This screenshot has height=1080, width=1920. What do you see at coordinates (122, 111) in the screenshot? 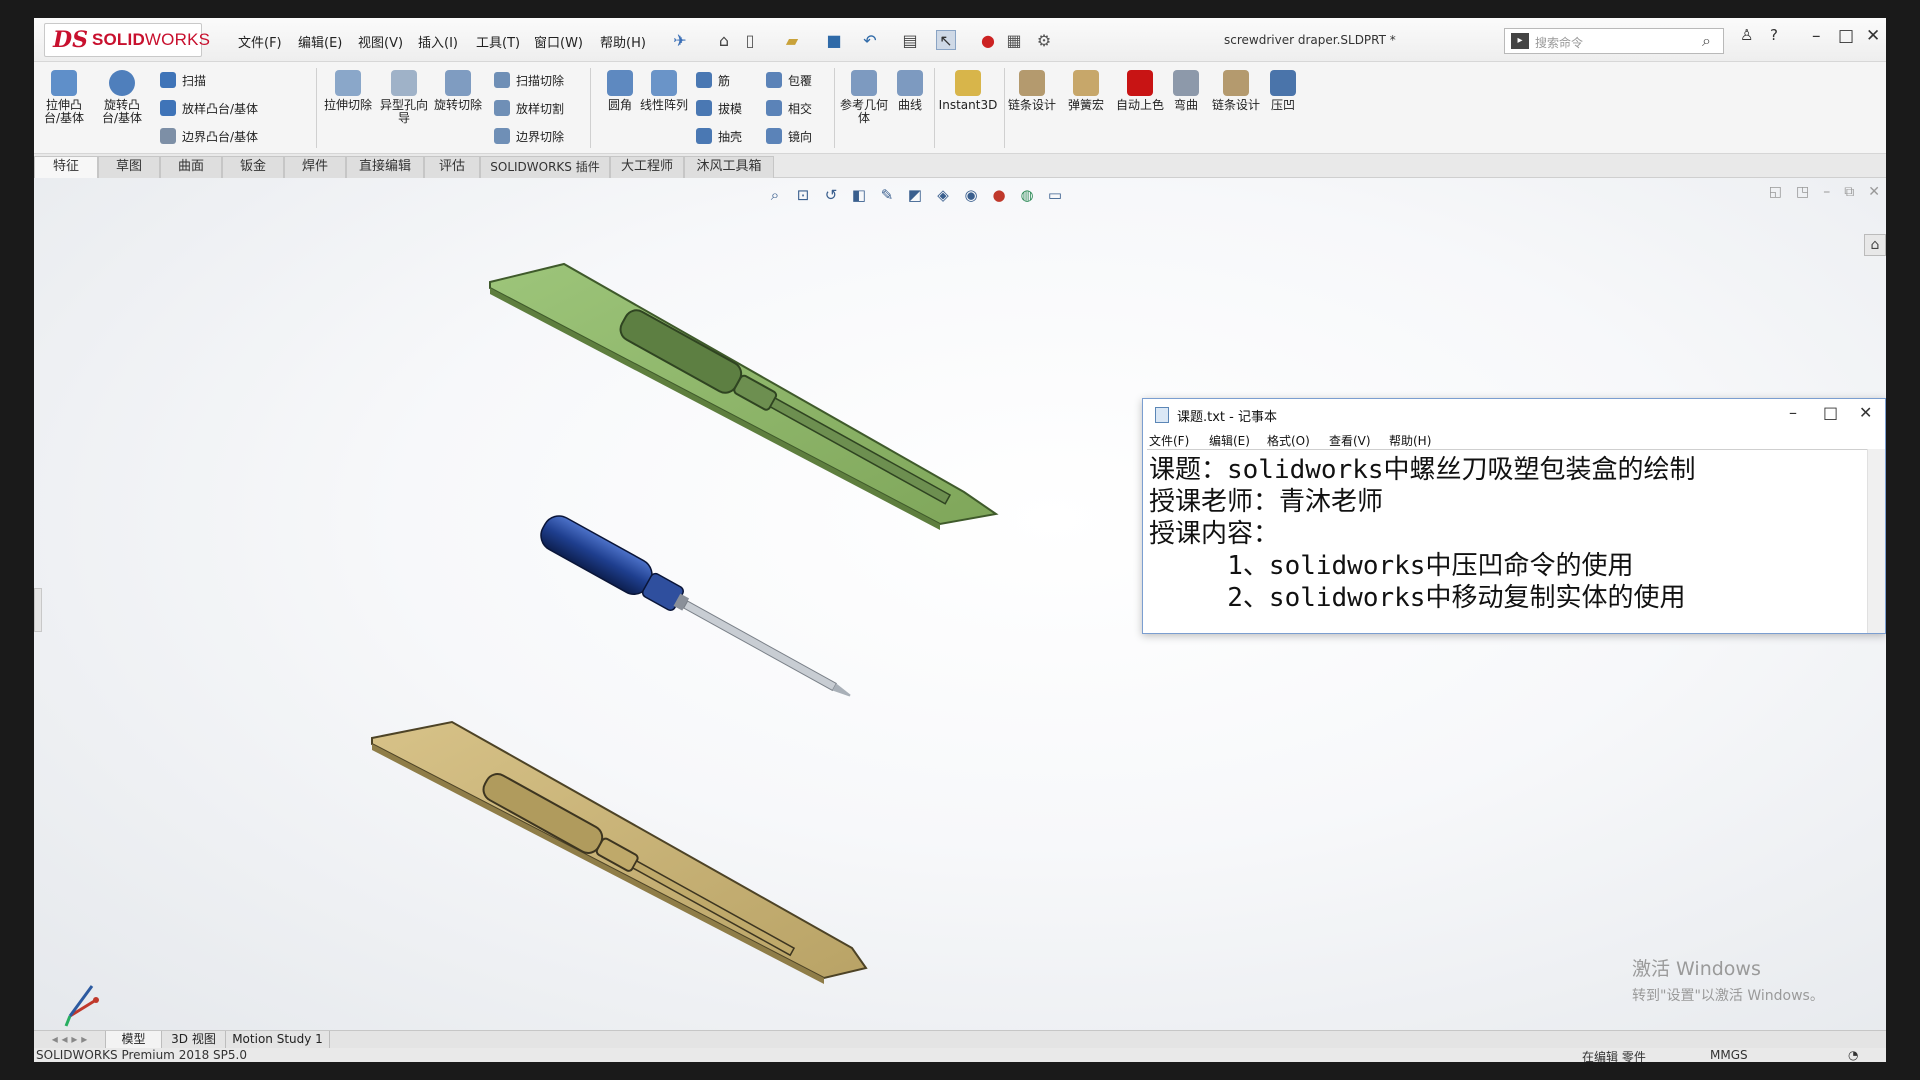
I see `revolve-boss-label: 旋转凸台/基体` at bounding box center [122, 111].